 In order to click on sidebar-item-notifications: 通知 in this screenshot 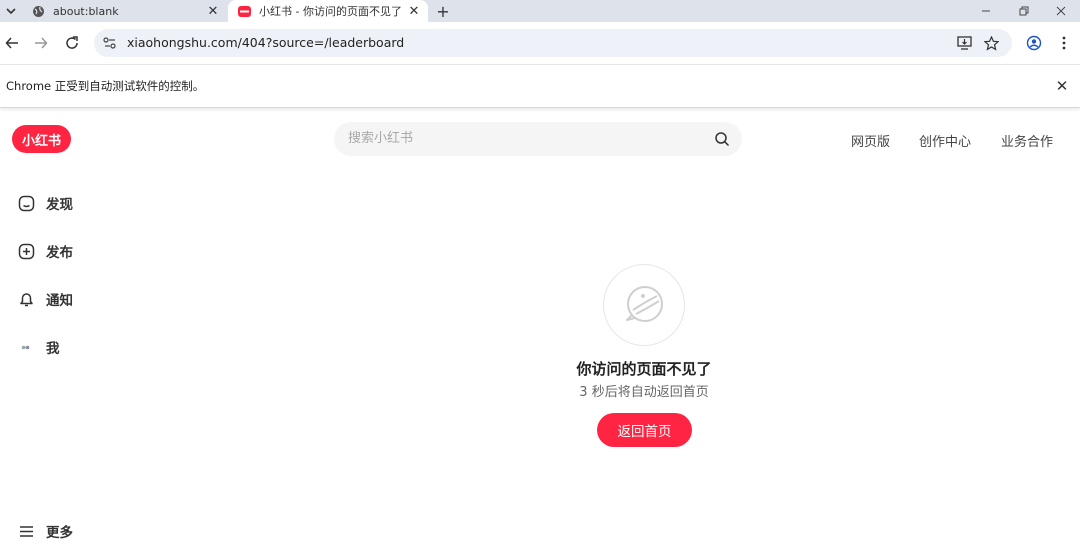, I will do `click(45, 299)`.